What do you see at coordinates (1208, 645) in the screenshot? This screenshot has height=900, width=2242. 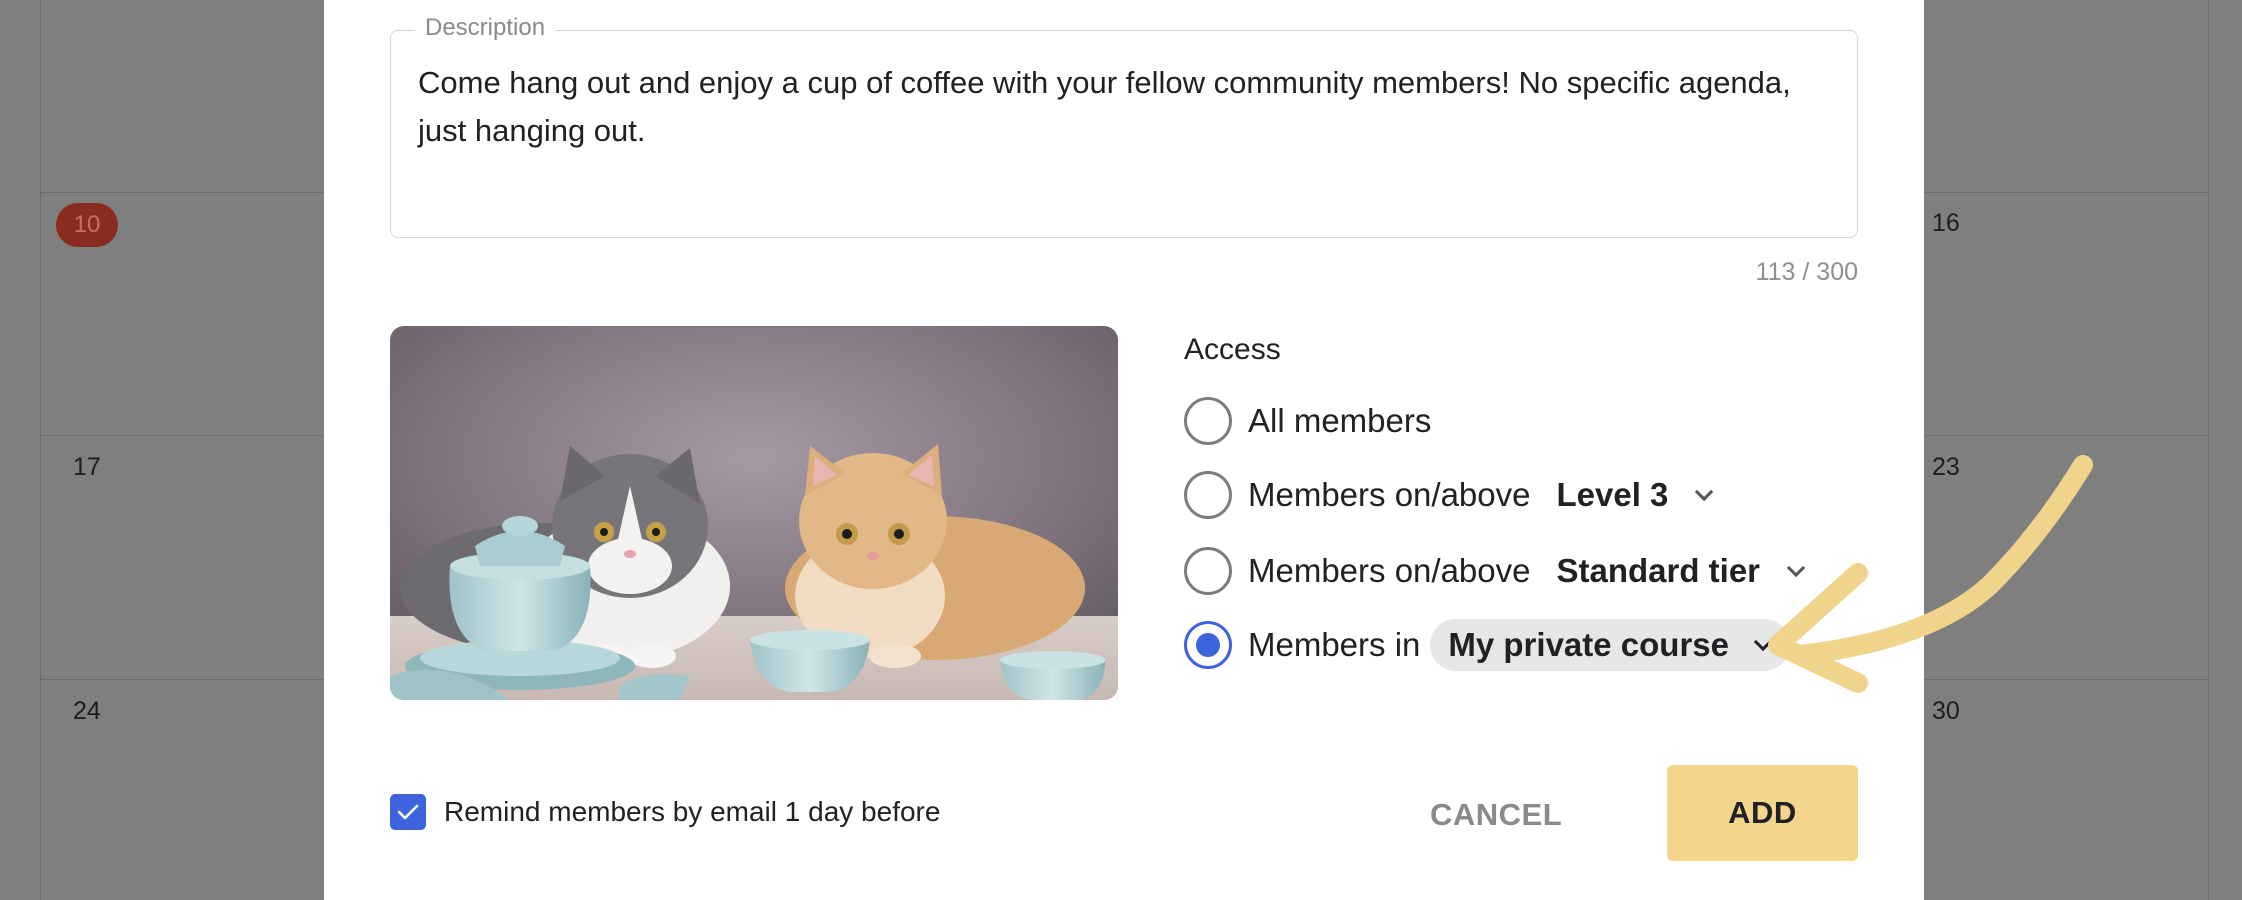 I see `radio-button-selected` at bounding box center [1208, 645].